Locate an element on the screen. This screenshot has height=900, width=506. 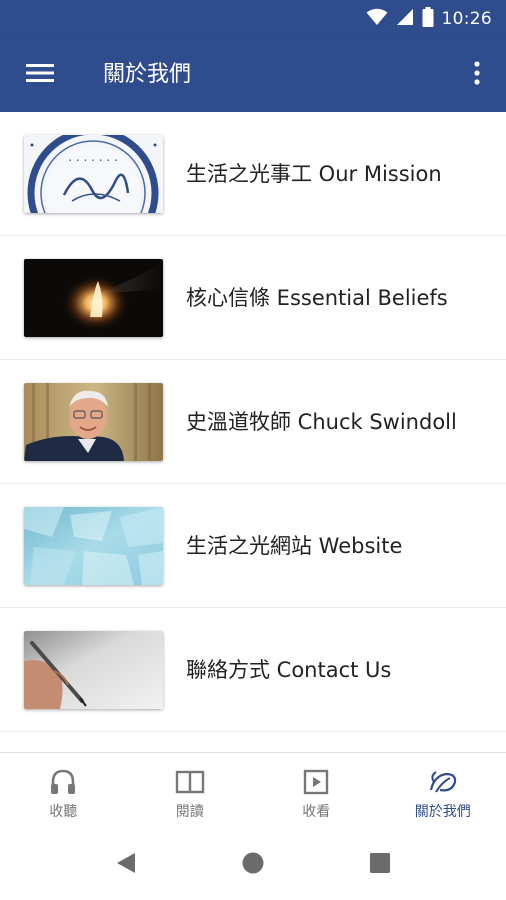
list-item-our-mission: . . . . . . . 生活之光事工 Our Mission is located at coordinates (253, 174).